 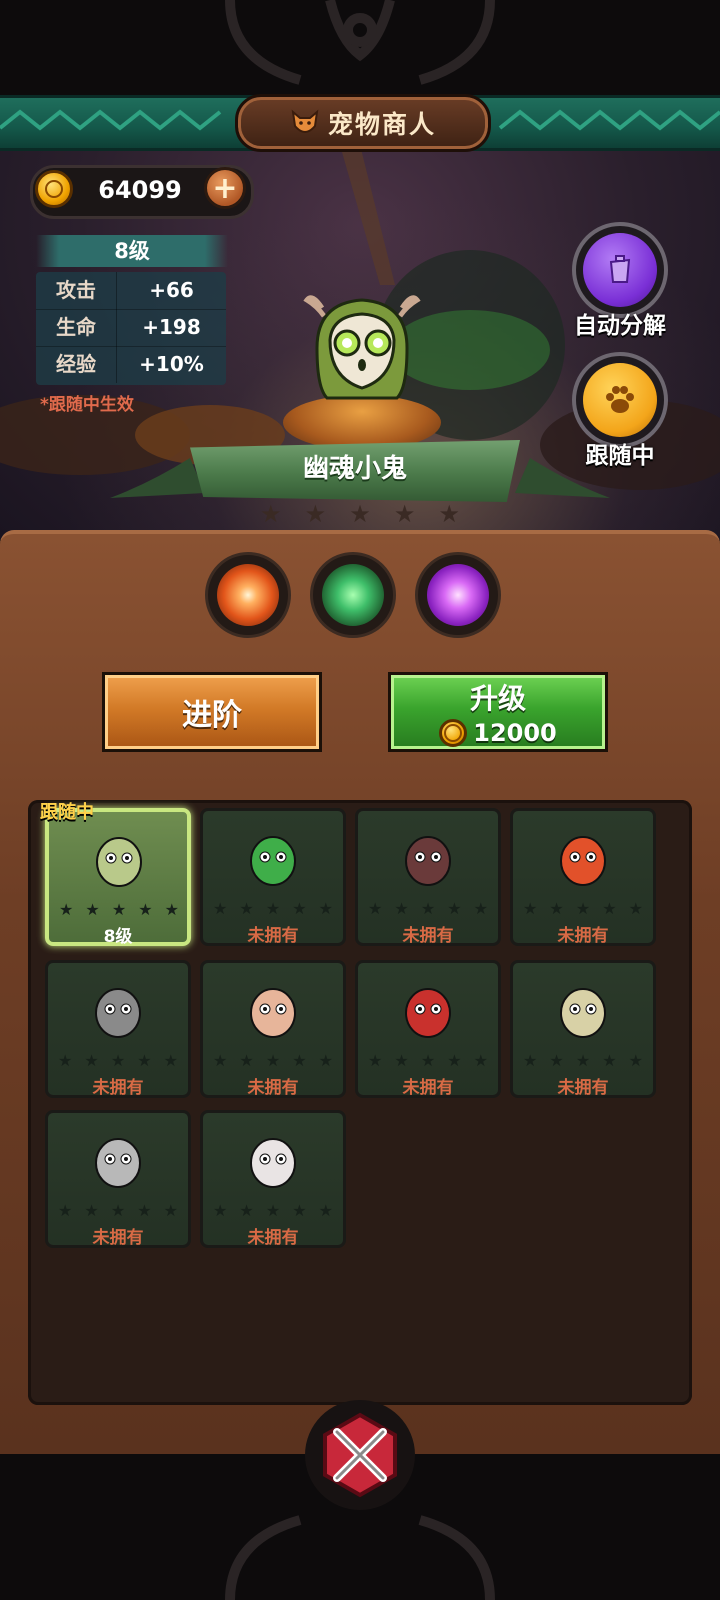 I want to click on paw-icon, so click(x=620, y=399).